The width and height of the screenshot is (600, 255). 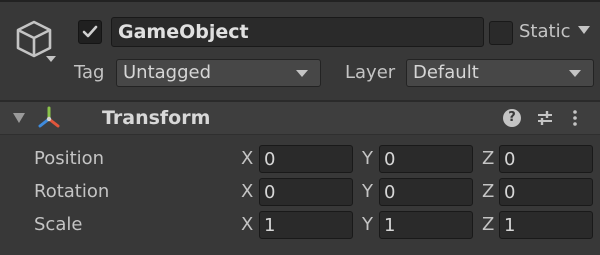 What do you see at coordinates (49, 118) in the screenshot?
I see `transform-axes-icon` at bounding box center [49, 118].